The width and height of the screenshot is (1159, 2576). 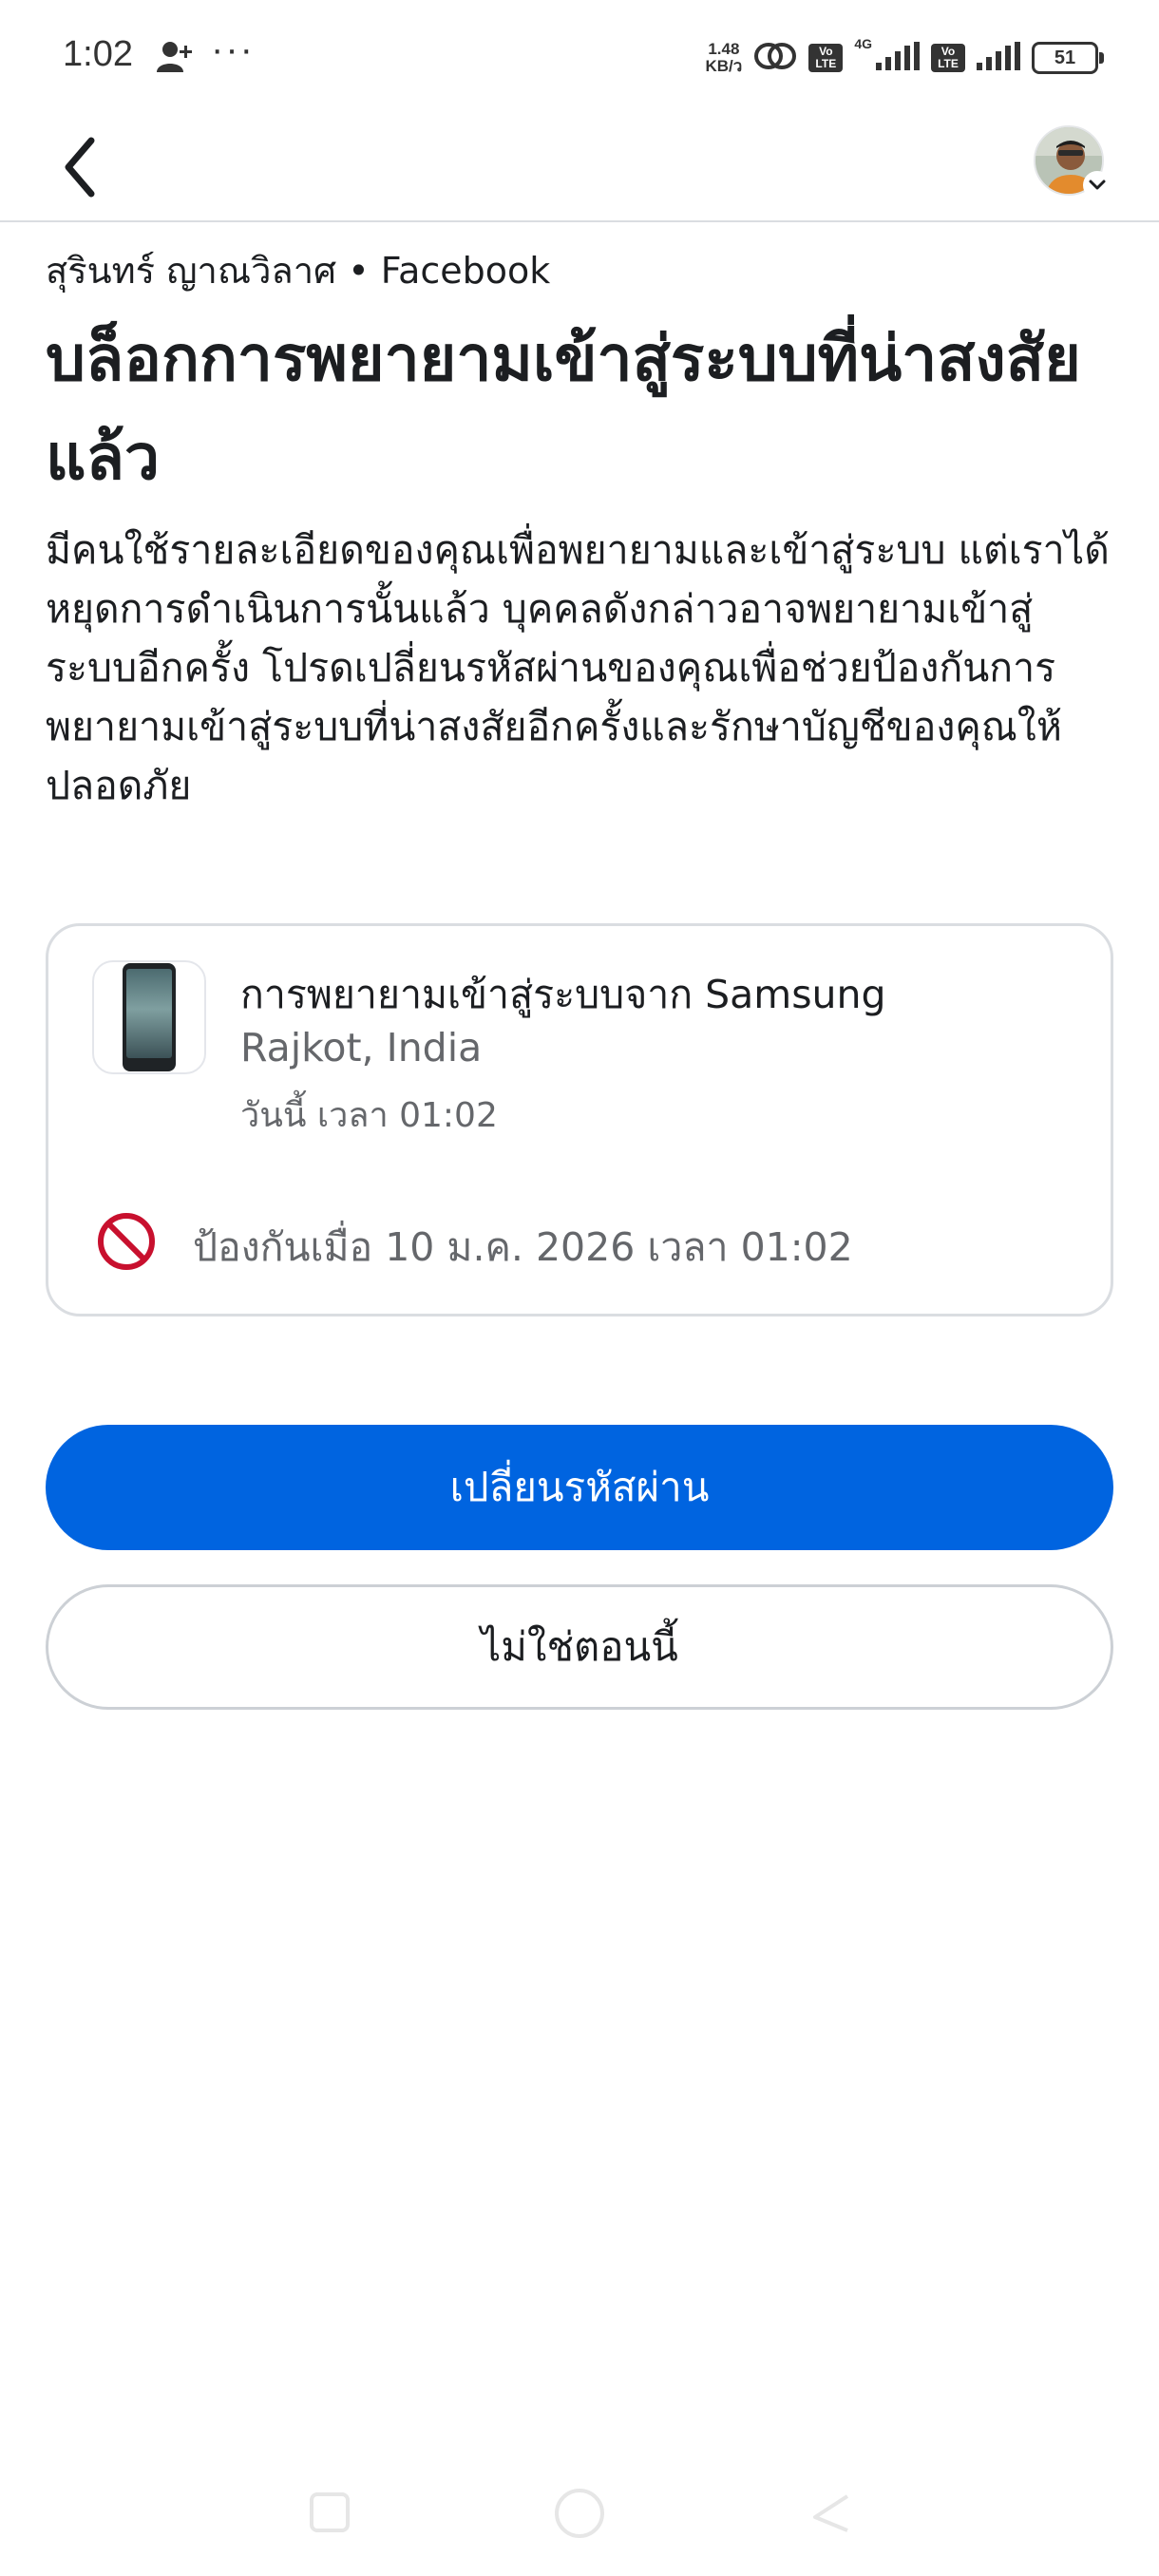 What do you see at coordinates (149, 1017) in the screenshot?
I see `phone-icon` at bounding box center [149, 1017].